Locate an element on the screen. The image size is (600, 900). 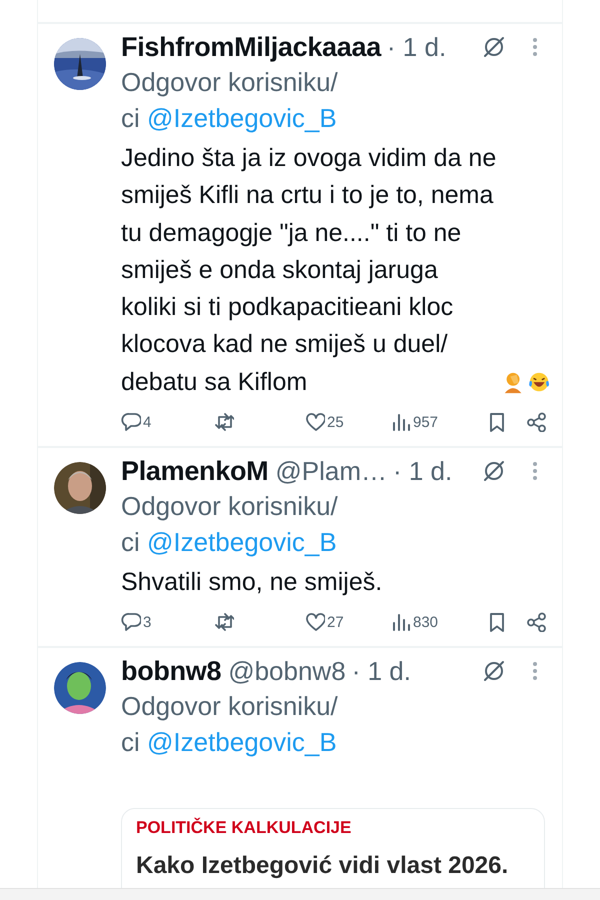
reply-count: 4 is located at coordinates (147, 422).